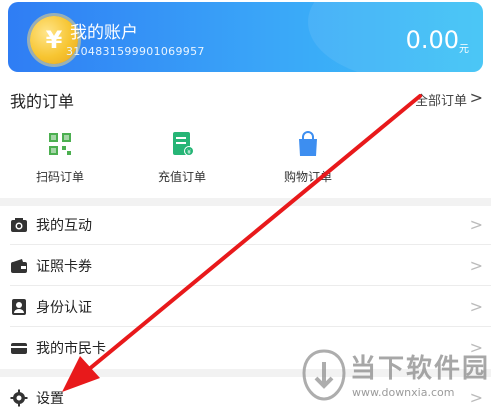  Describe the element at coordinates (245, 225) in the screenshot. I see `menu-item-interaction: 我的互动 >` at that location.